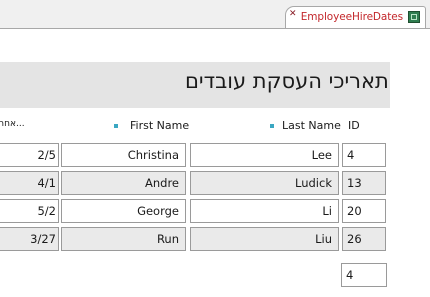  I want to click on document-tab-bar: ✕ EmployeeHireDates, so click(215, 14).